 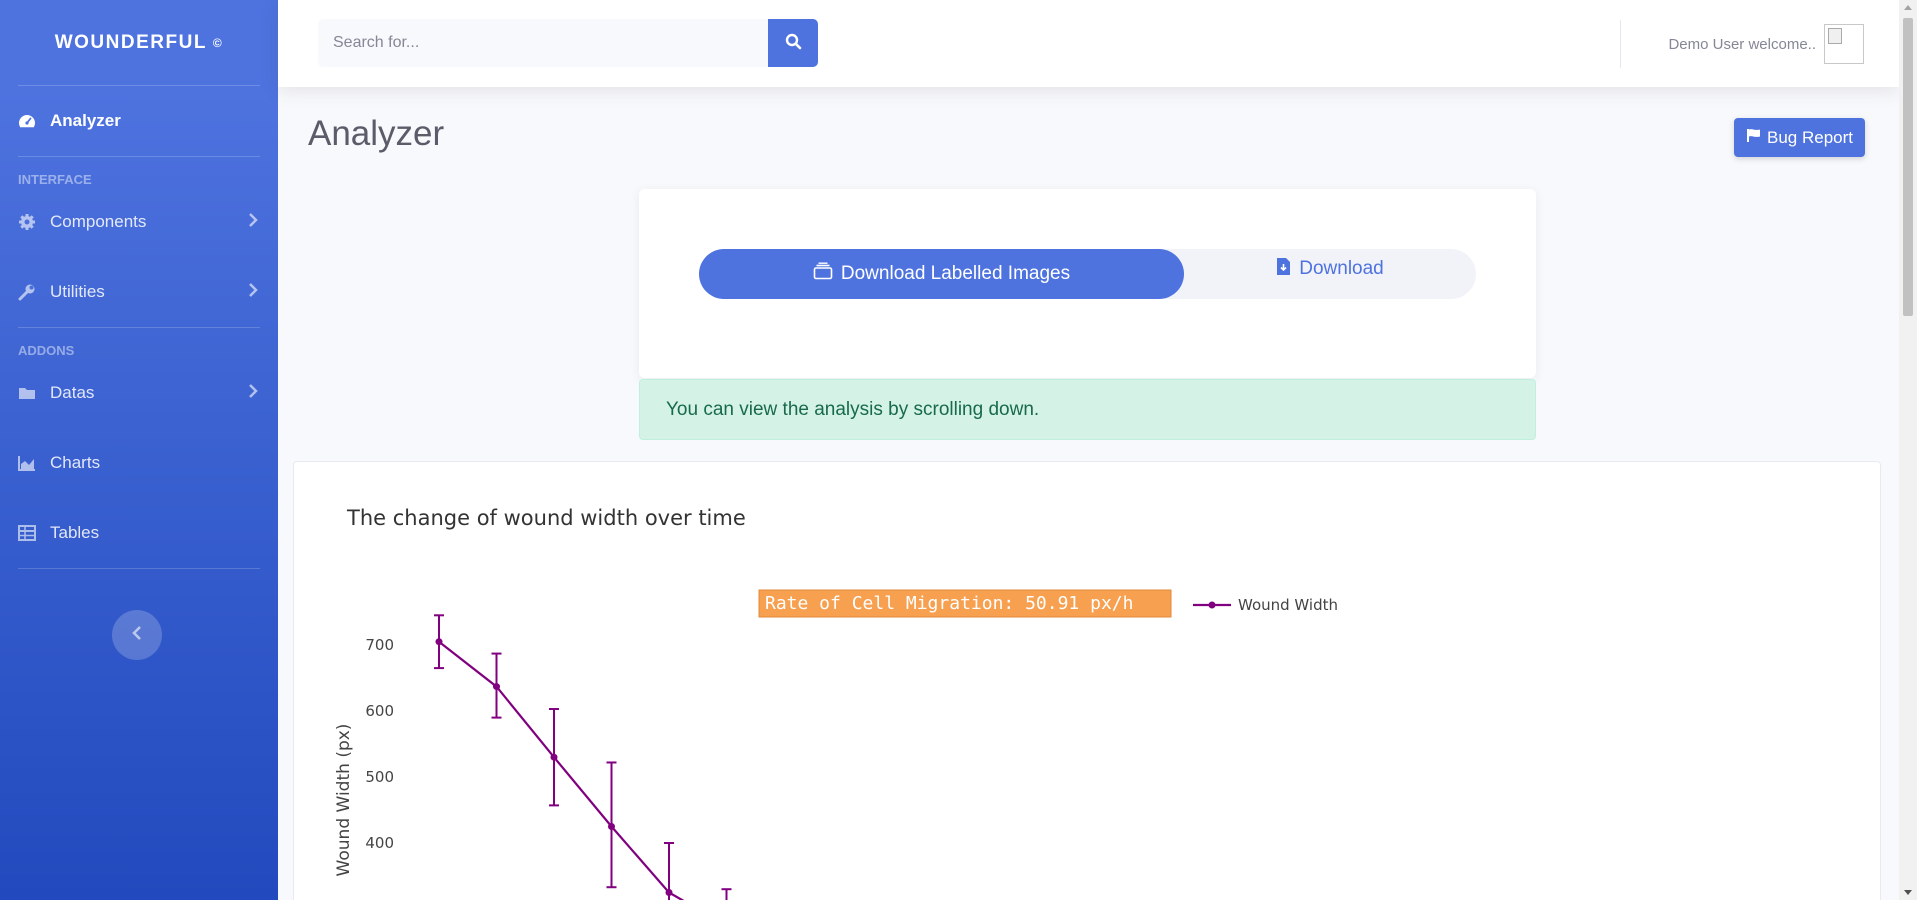 What do you see at coordinates (77, 291) in the screenshot?
I see `sidebar-item-label: Utilities` at bounding box center [77, 291].